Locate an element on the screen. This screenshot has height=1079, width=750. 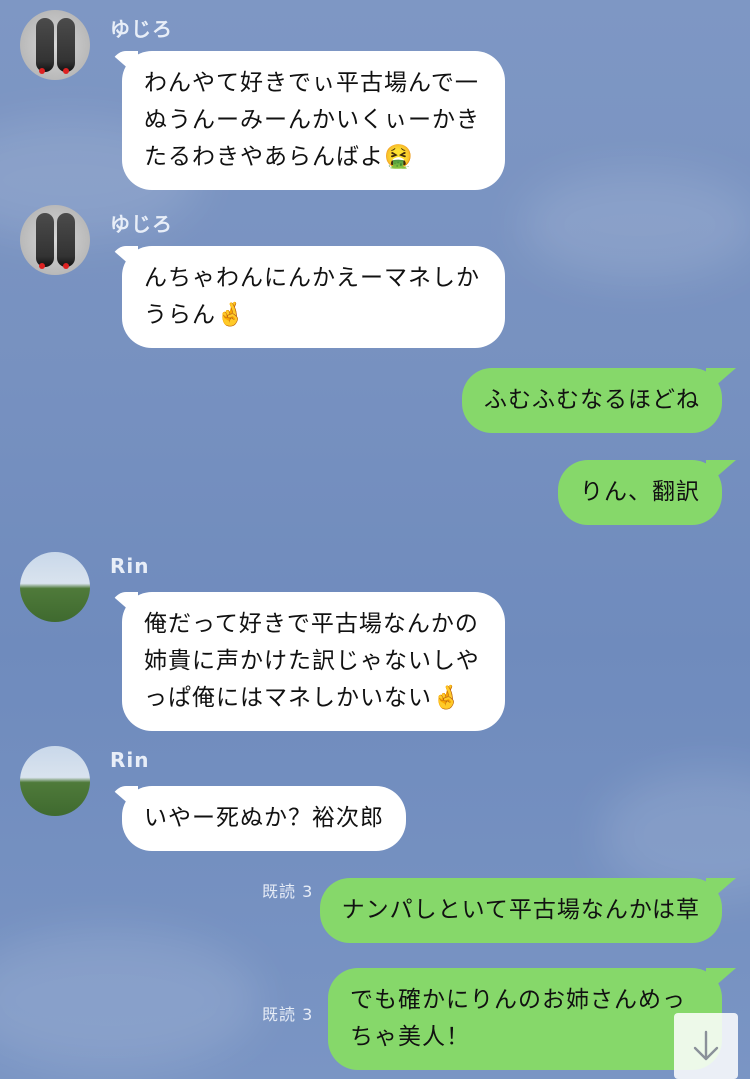
scroll-to-bottom-button is located at coordinates (706, 1046).